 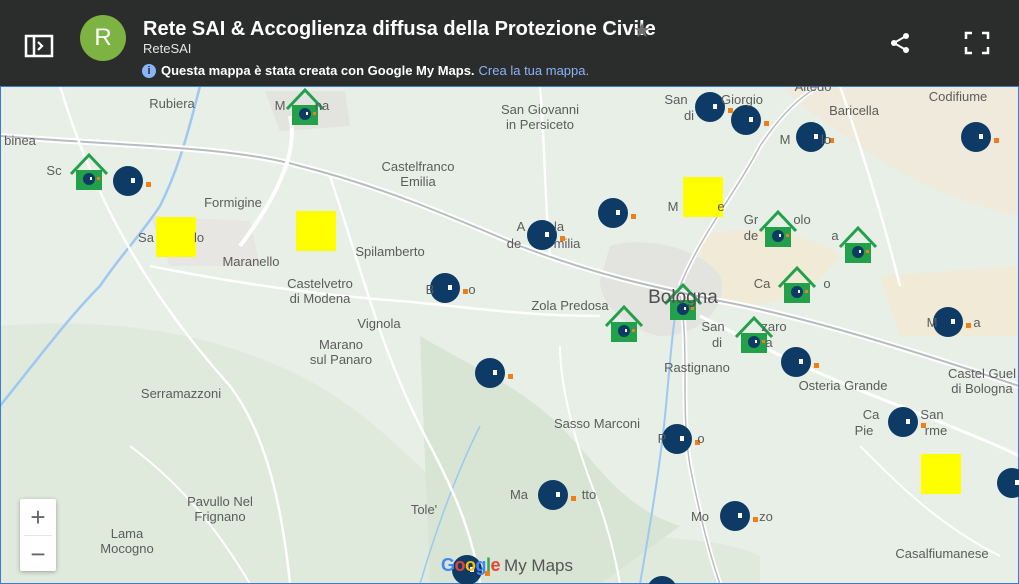 I want to click on place-label: Gr, so click(x=751, y=219).